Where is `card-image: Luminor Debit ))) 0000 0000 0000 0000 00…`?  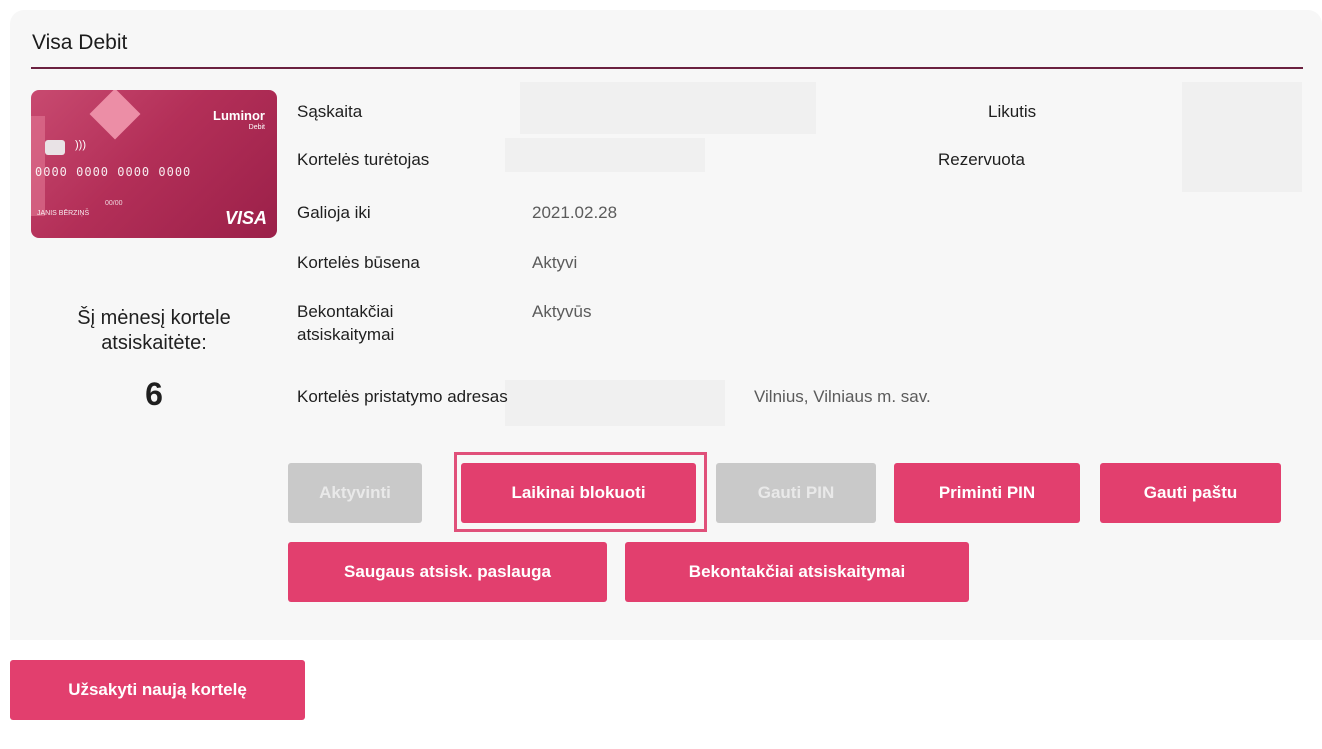
card-image: Luminor Debit ))) 0000 0000 0000 0000 00… is located at coordinates (154, 164).